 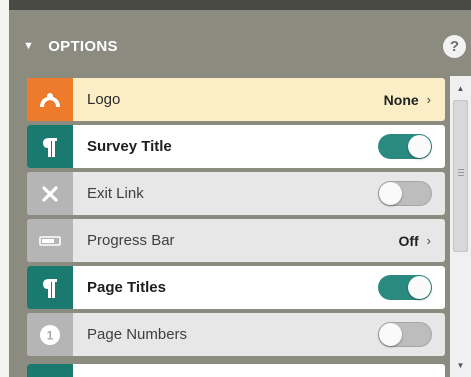 What do you see at coordinates (460, 365) in the screenshot?
I see `scroll-down-arrow-icon: ▼` at bounding box center [460, 365].